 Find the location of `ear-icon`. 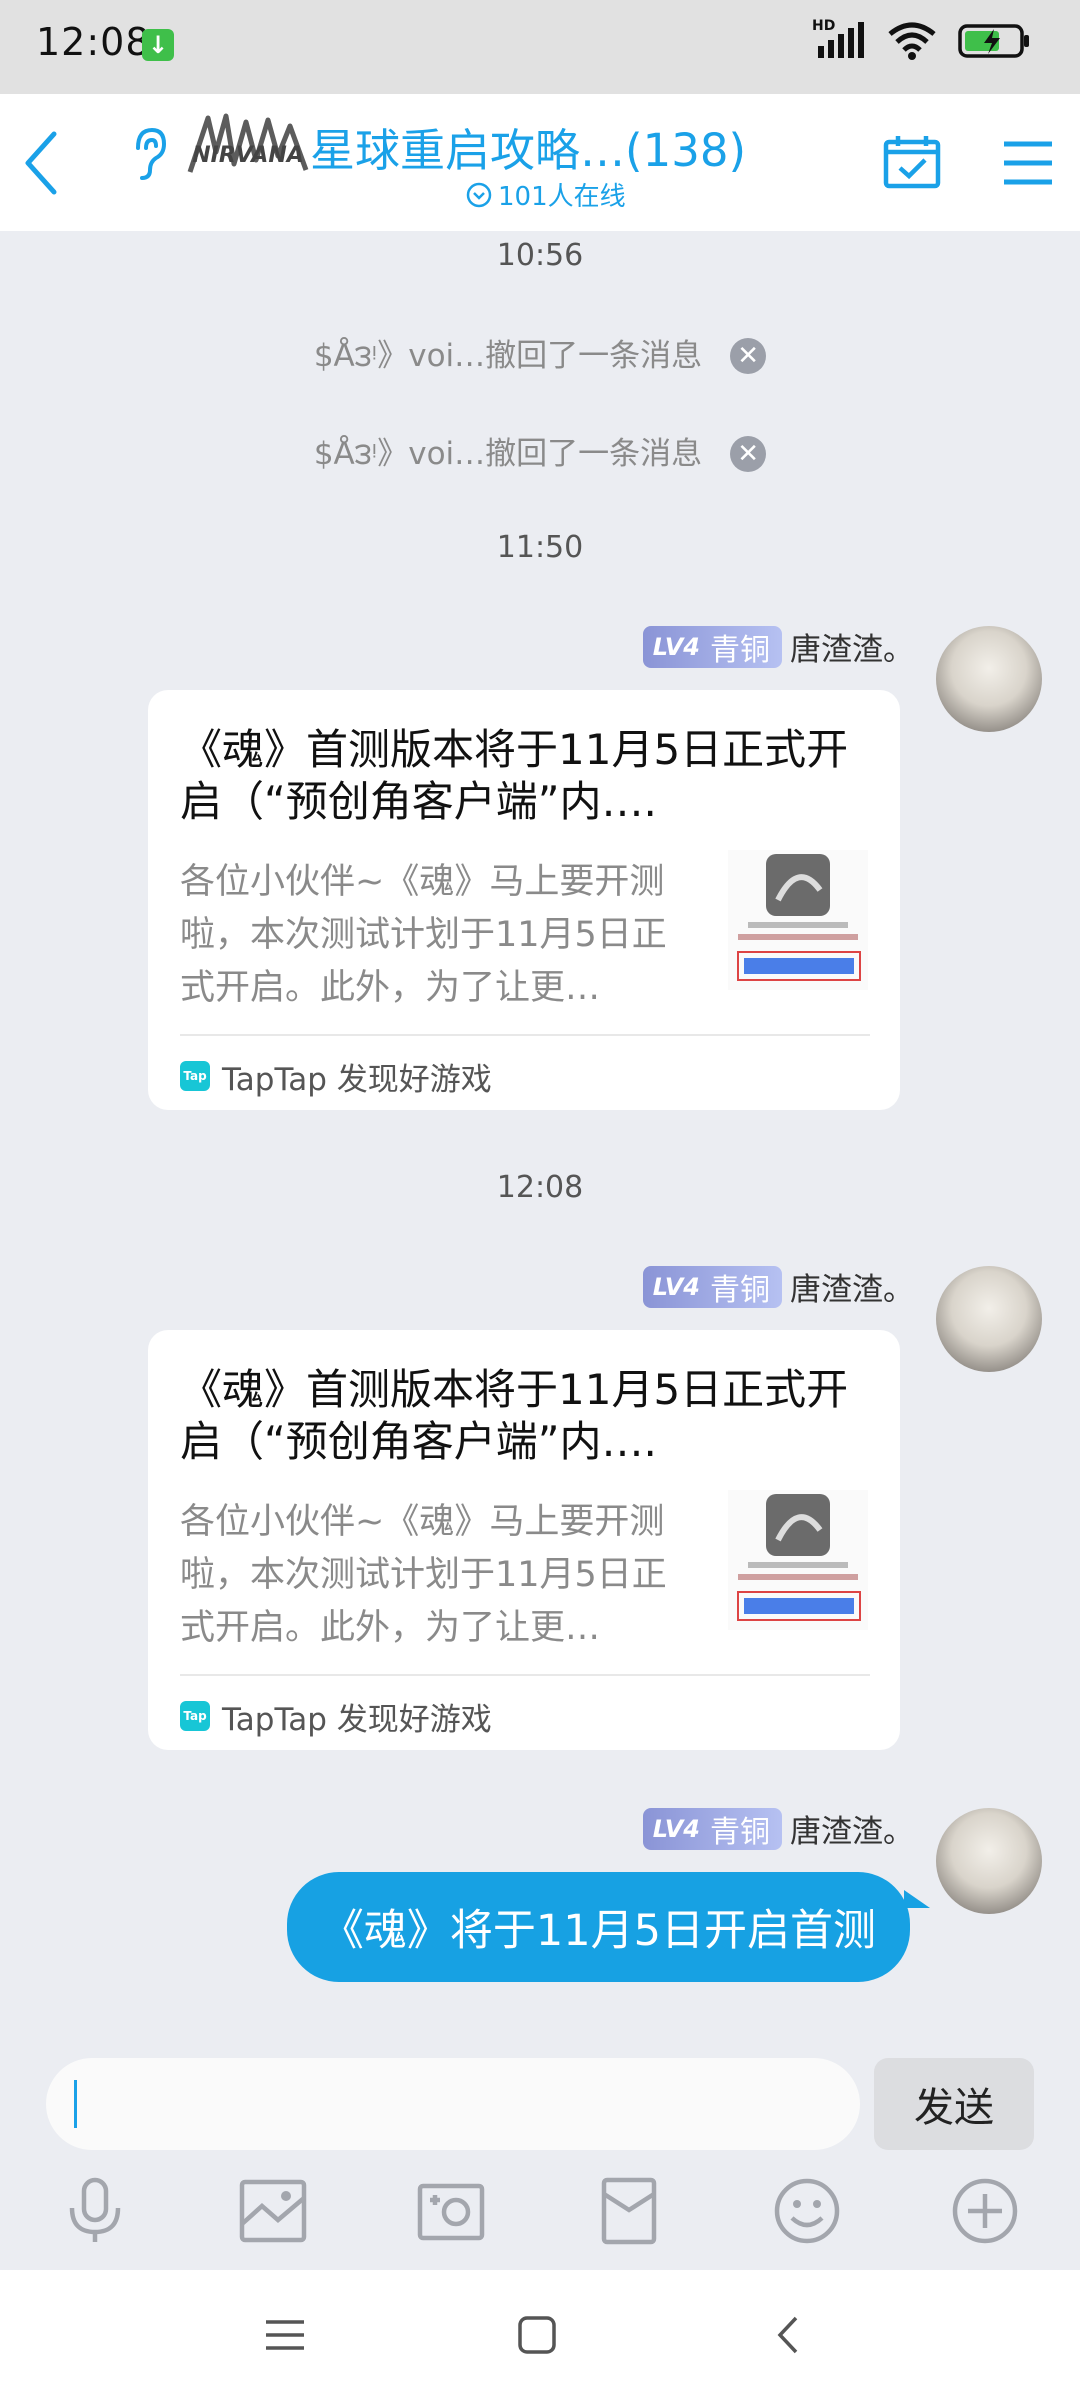

ear-icon is located at coordinates (148, 154).